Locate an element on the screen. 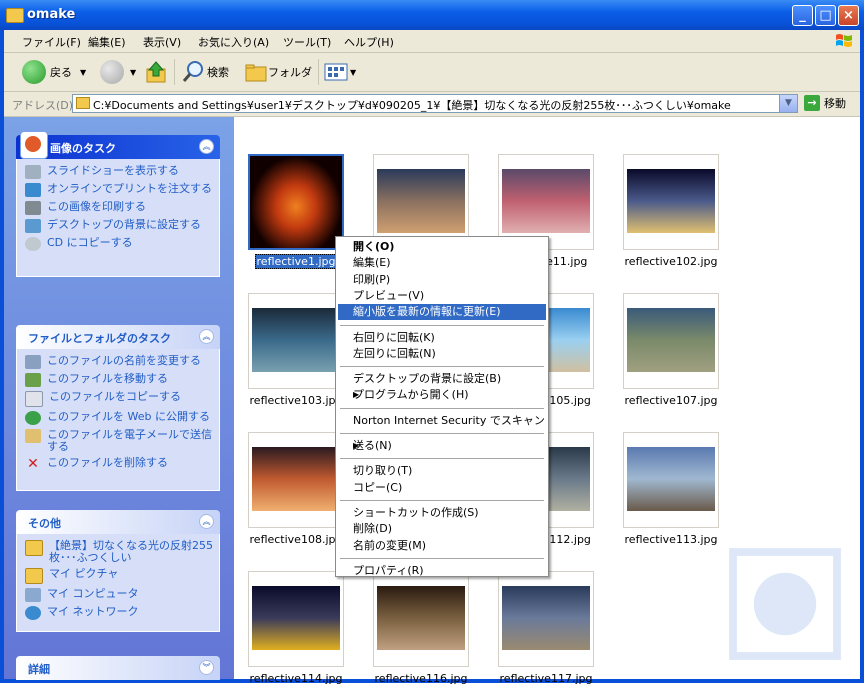 The image size is (864, 685). toolbar: 戻る ▼ ▼ 検索 フォルダ ▼ is located at coordinates (432, 72).